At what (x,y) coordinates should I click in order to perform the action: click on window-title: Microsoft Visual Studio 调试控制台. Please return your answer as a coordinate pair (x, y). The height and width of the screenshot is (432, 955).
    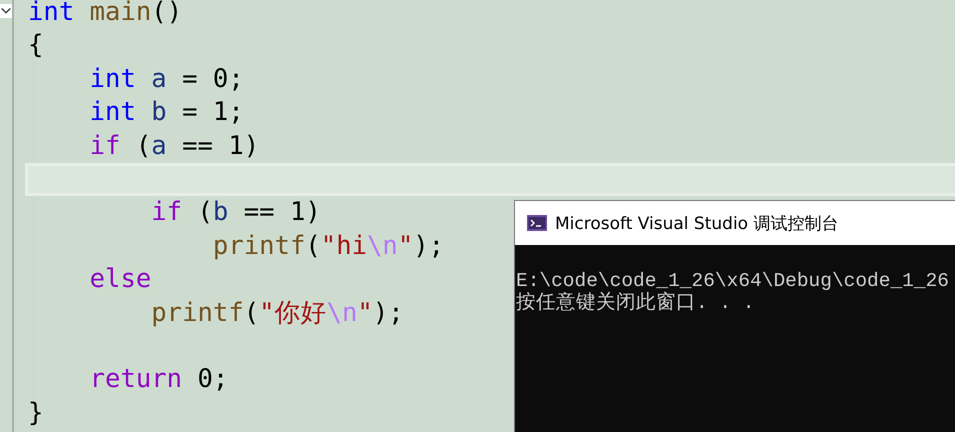
    Looking at the image, I should click on (696, 223).